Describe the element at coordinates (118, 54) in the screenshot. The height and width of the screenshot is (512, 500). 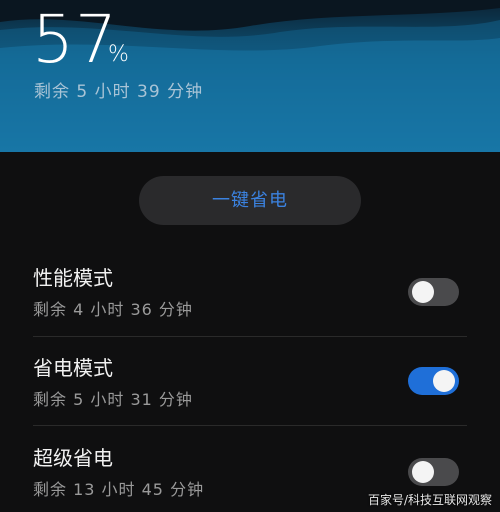
I see `percent-sign: %` at that location.